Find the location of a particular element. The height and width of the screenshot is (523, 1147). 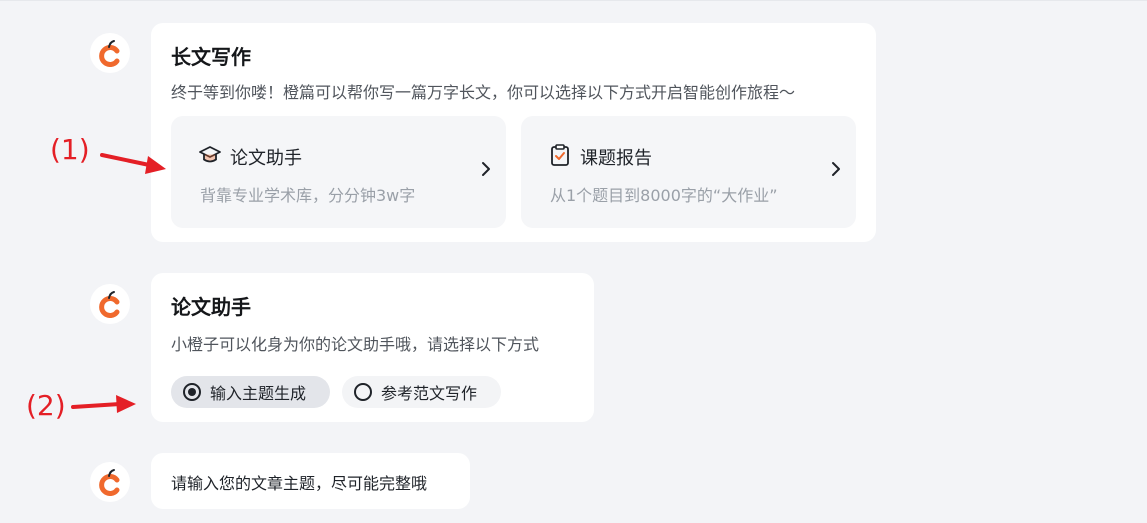

card-title: 长文写作 is located at coordinates (211, 57).